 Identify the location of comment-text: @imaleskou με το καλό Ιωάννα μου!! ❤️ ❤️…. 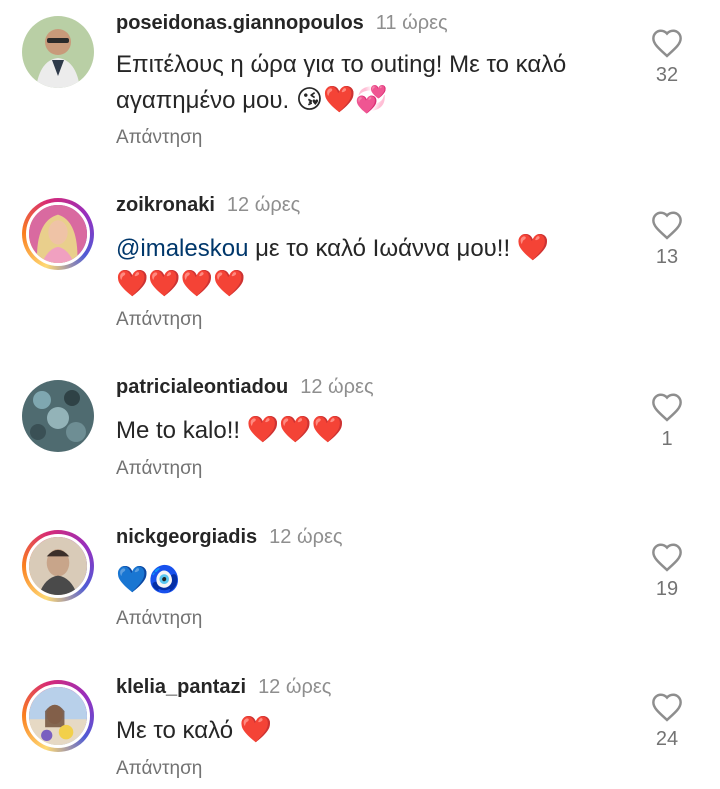
(366, 266).